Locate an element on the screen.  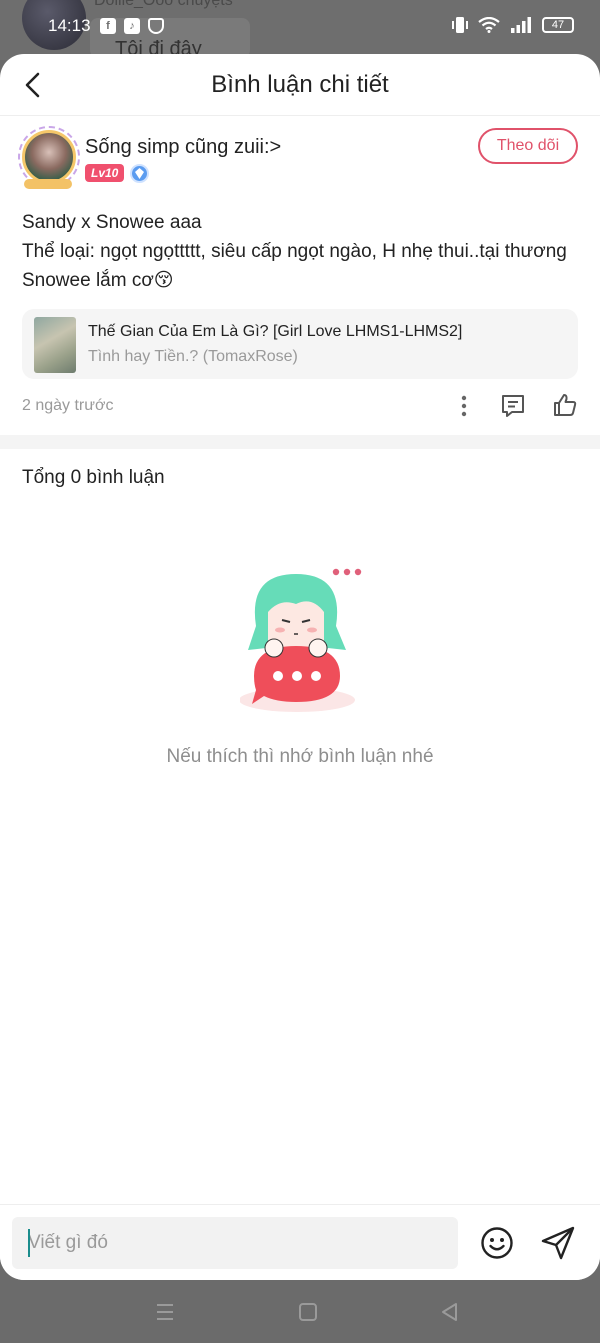
emoji-button is located at coordinates (497, 1243).